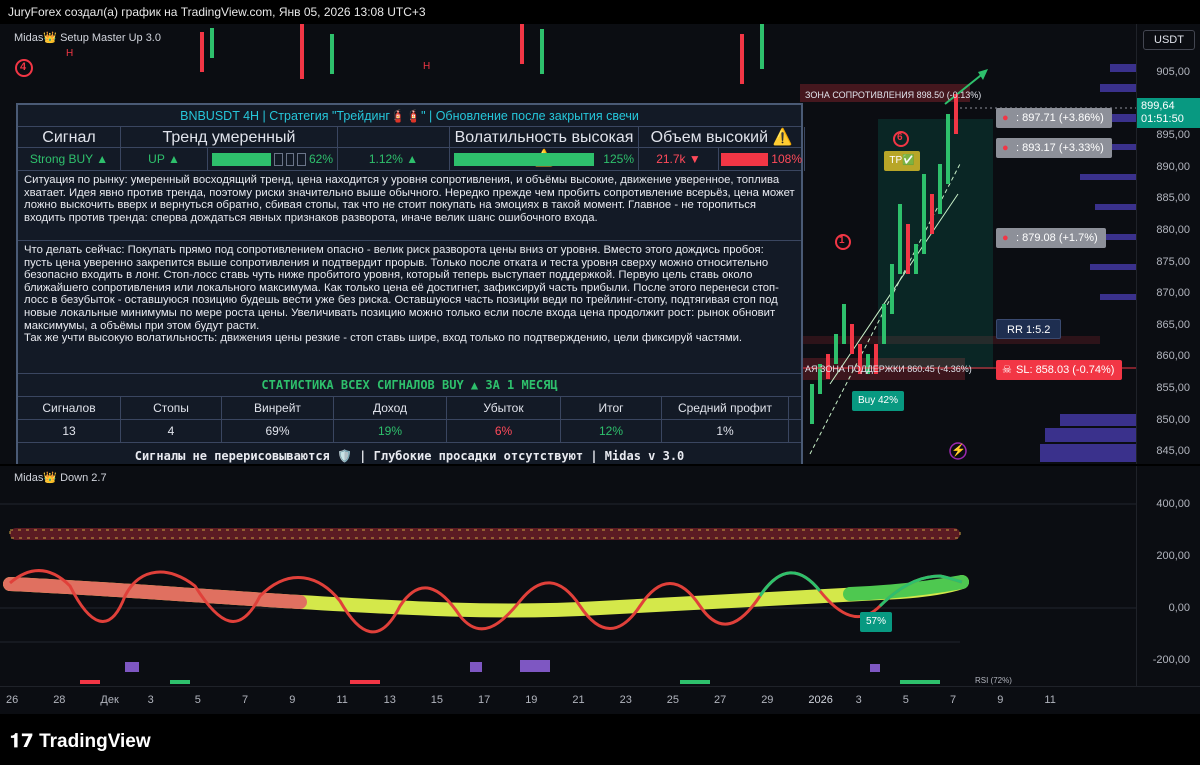 The width and height of the screenshot is (1200, 765). Describe the element at coordinates (725, 431) in the screenshot. I see `stats-avg: 1%` at that location.